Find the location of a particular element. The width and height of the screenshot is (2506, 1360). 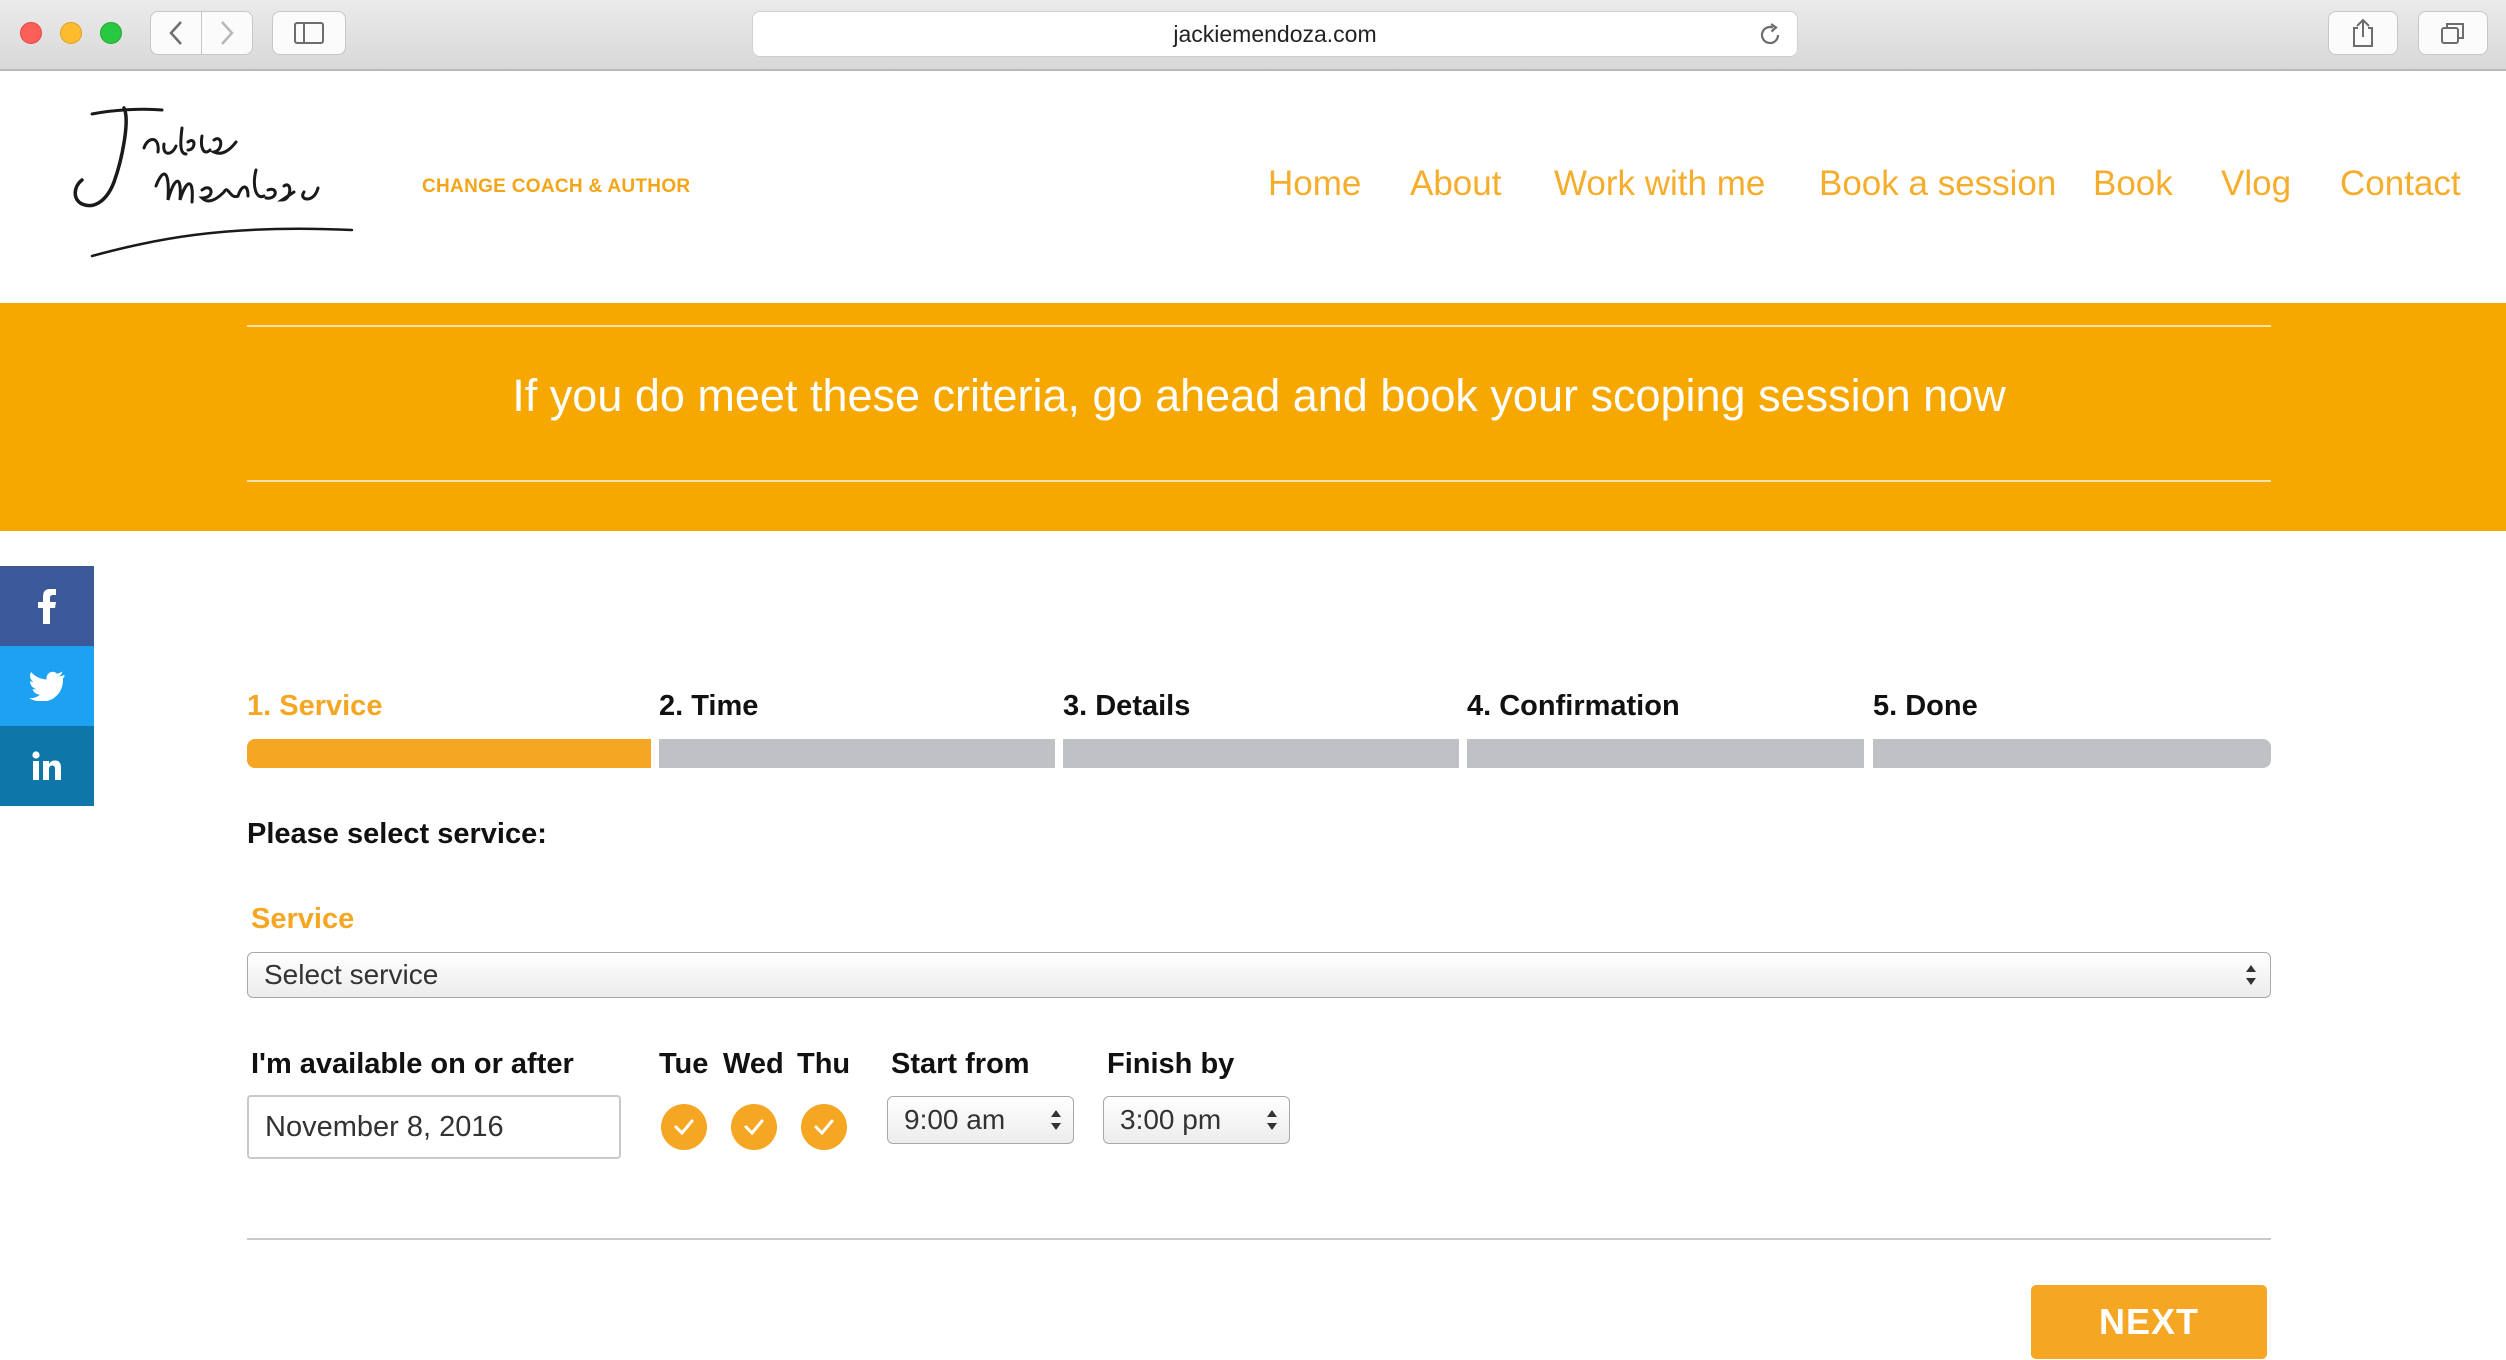

start-time-select: 9:00 am is located at coordinates (980, 1120).